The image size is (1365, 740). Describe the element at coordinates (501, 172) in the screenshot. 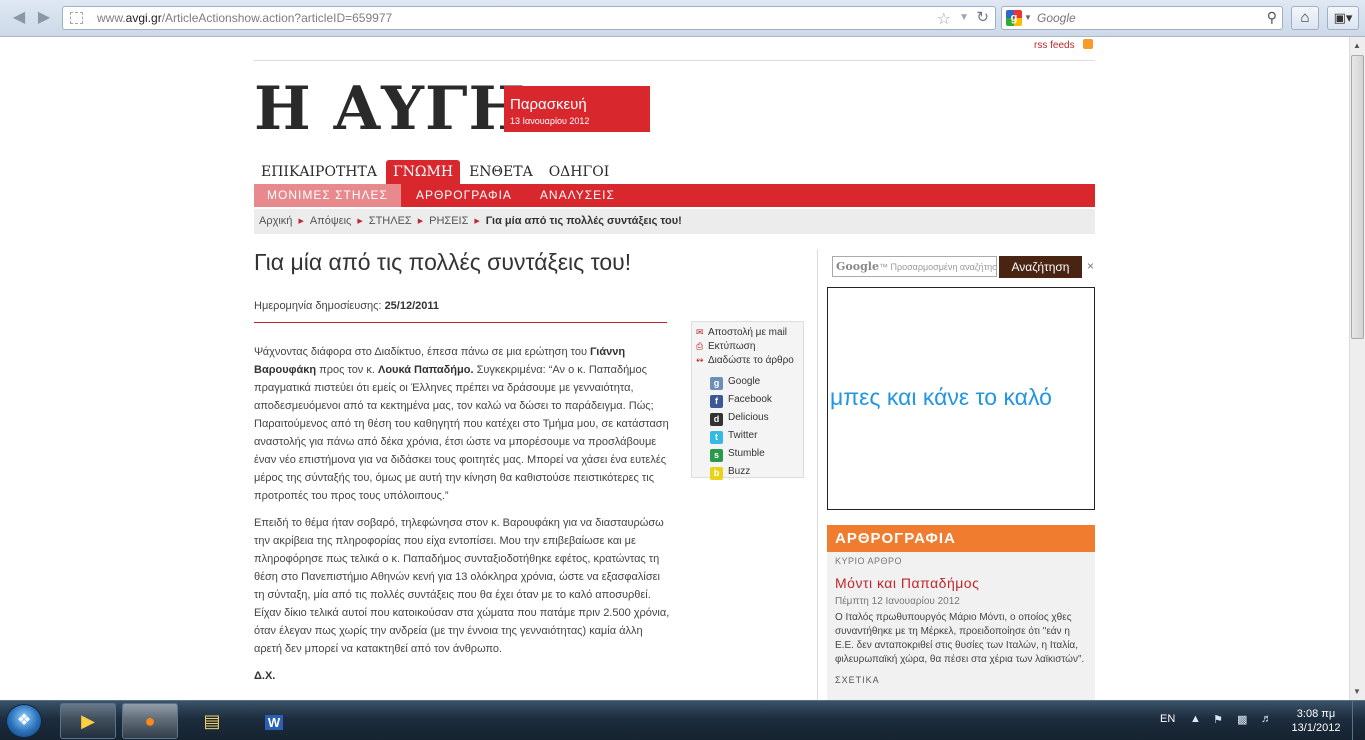

I see `nav-entheta: ΕΝΘΕΤΑ` at that location.